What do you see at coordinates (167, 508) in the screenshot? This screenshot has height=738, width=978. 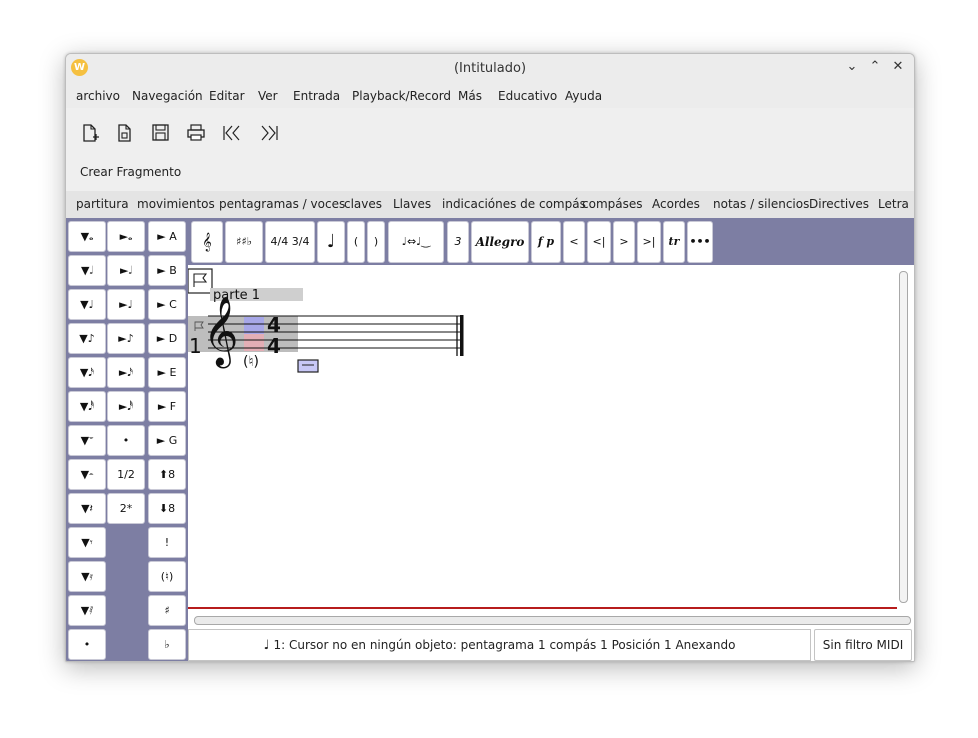 I see `palette-octave-down: ⬇8` at bounding box center [167, 508].